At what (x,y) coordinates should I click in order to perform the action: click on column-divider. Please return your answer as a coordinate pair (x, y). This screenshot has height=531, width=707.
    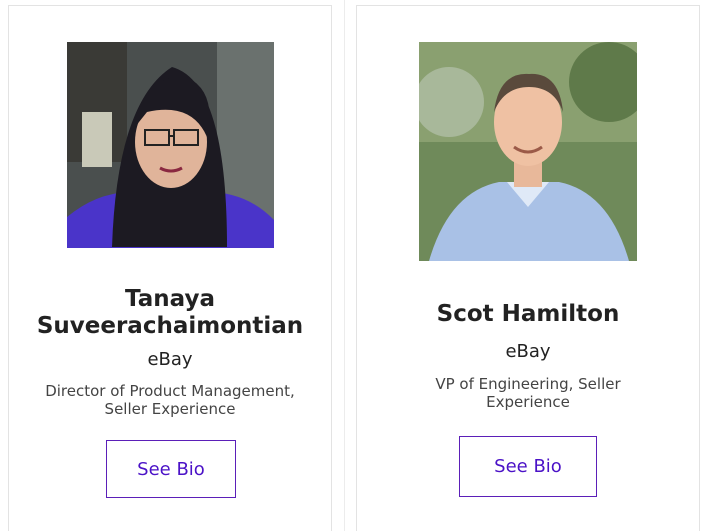
    Looking at the image, I should click on (344, 265).